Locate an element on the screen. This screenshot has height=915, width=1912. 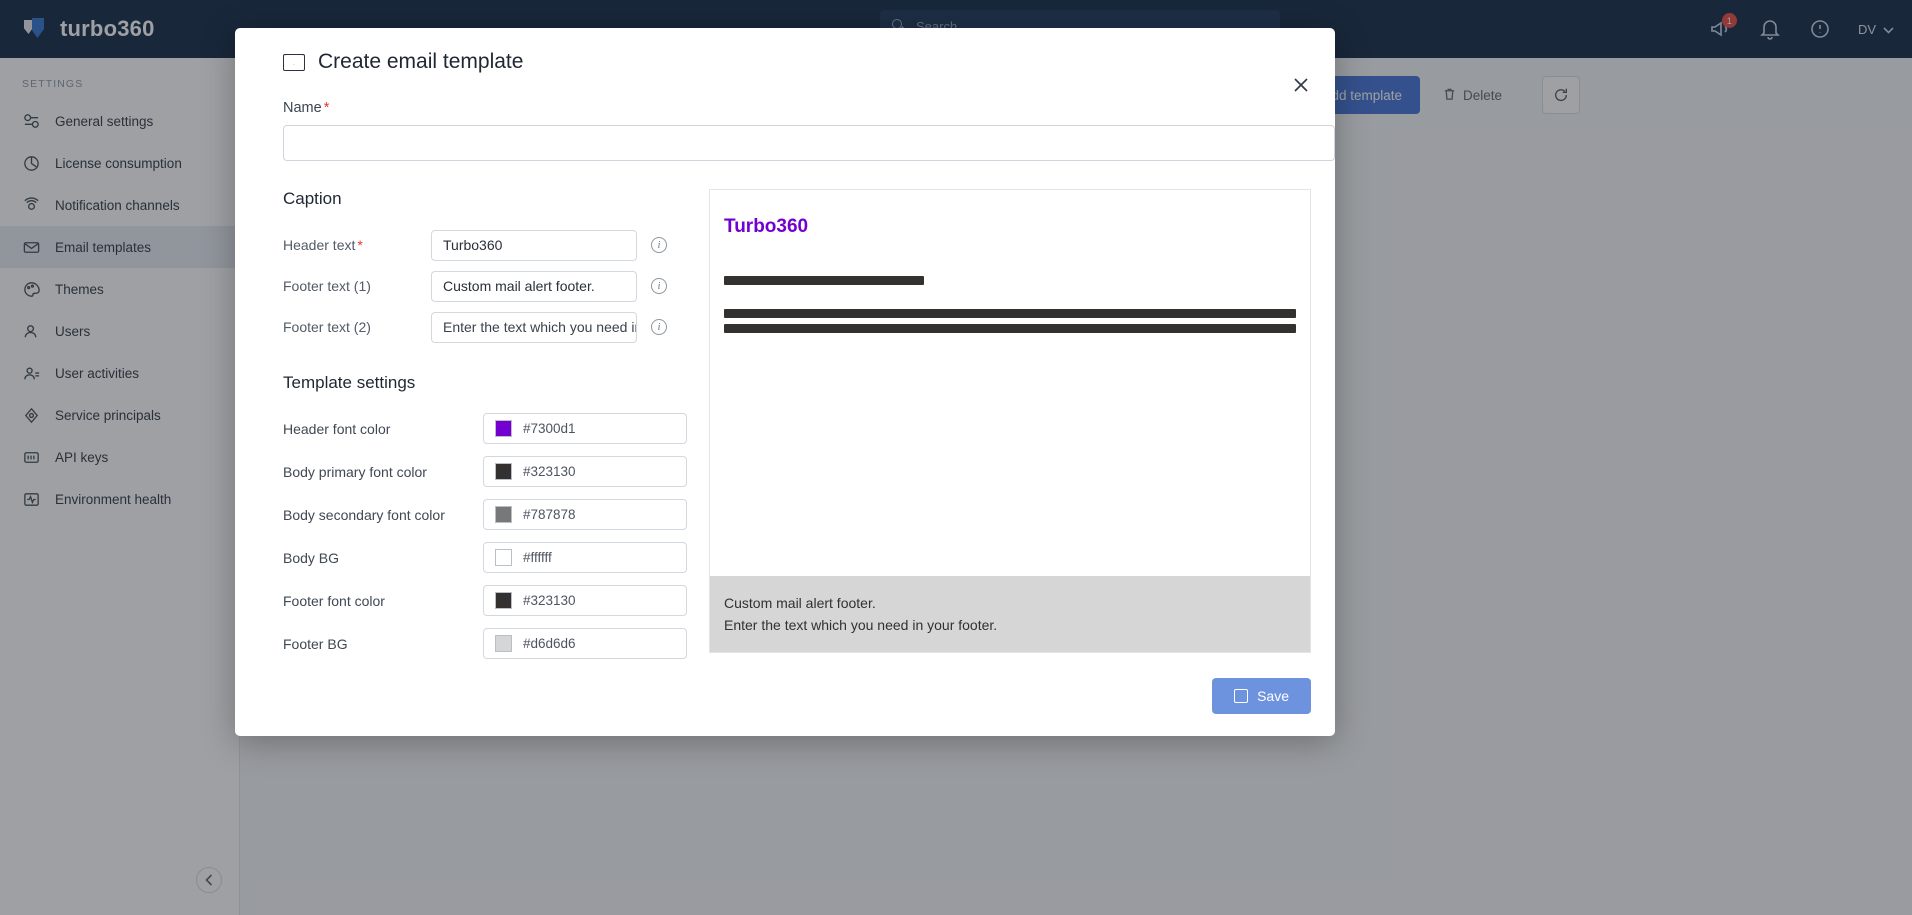
dialog-title-text: Create email template is located at coordinates (421, 61).